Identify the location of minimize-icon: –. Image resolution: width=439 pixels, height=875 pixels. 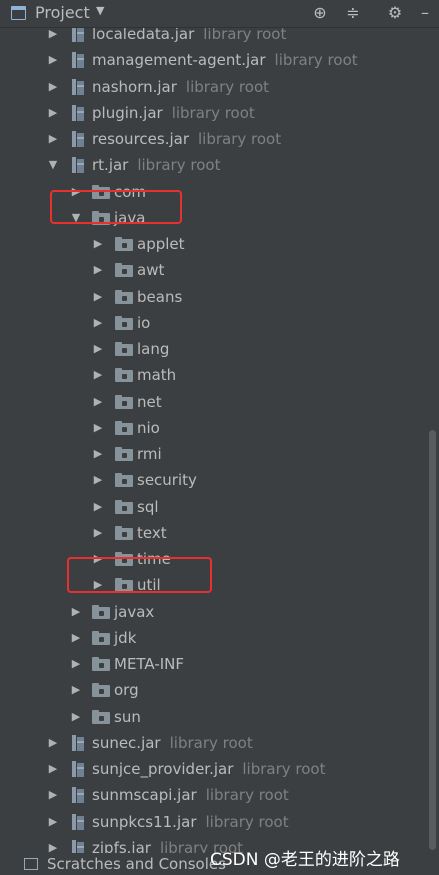
(425, 13).